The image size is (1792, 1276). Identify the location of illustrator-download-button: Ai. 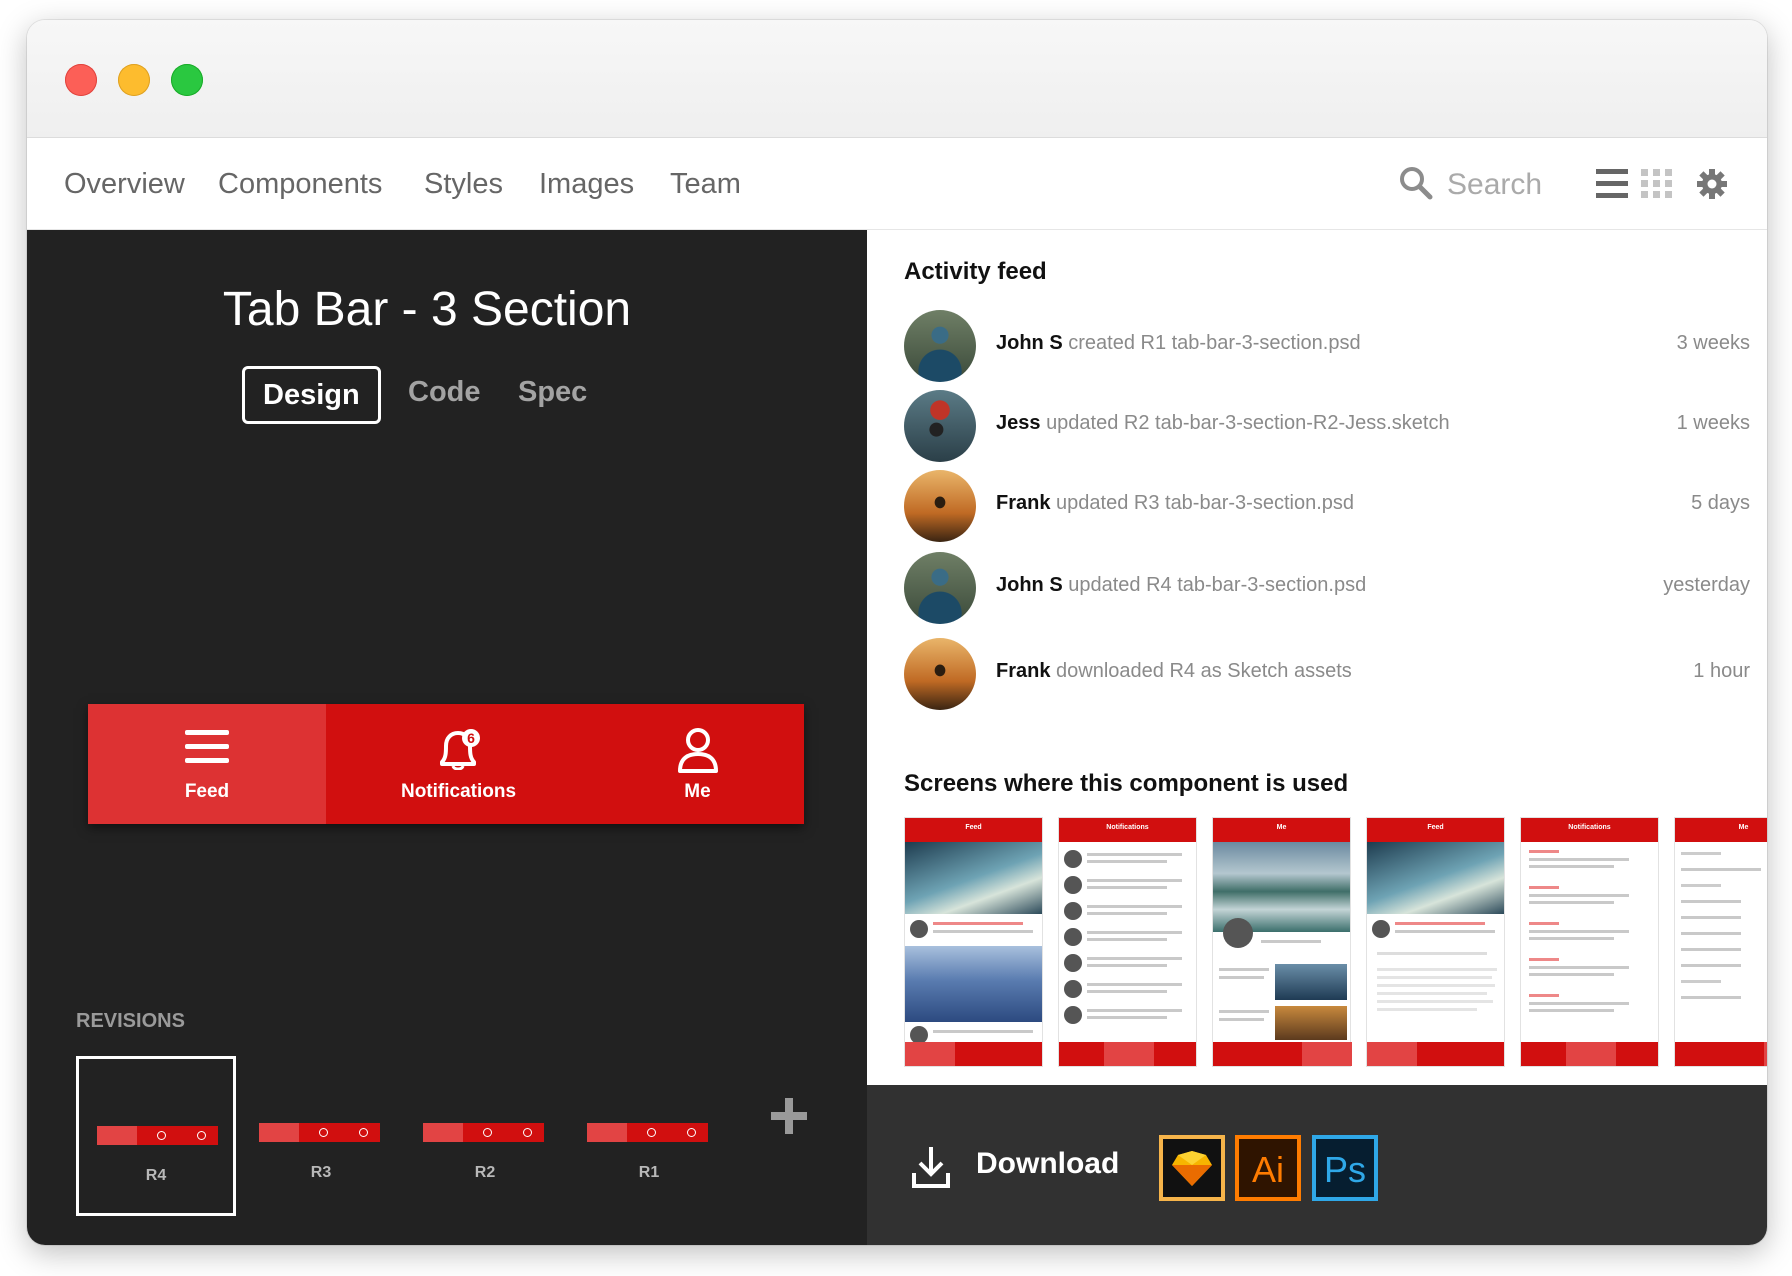
(1268, 1168).